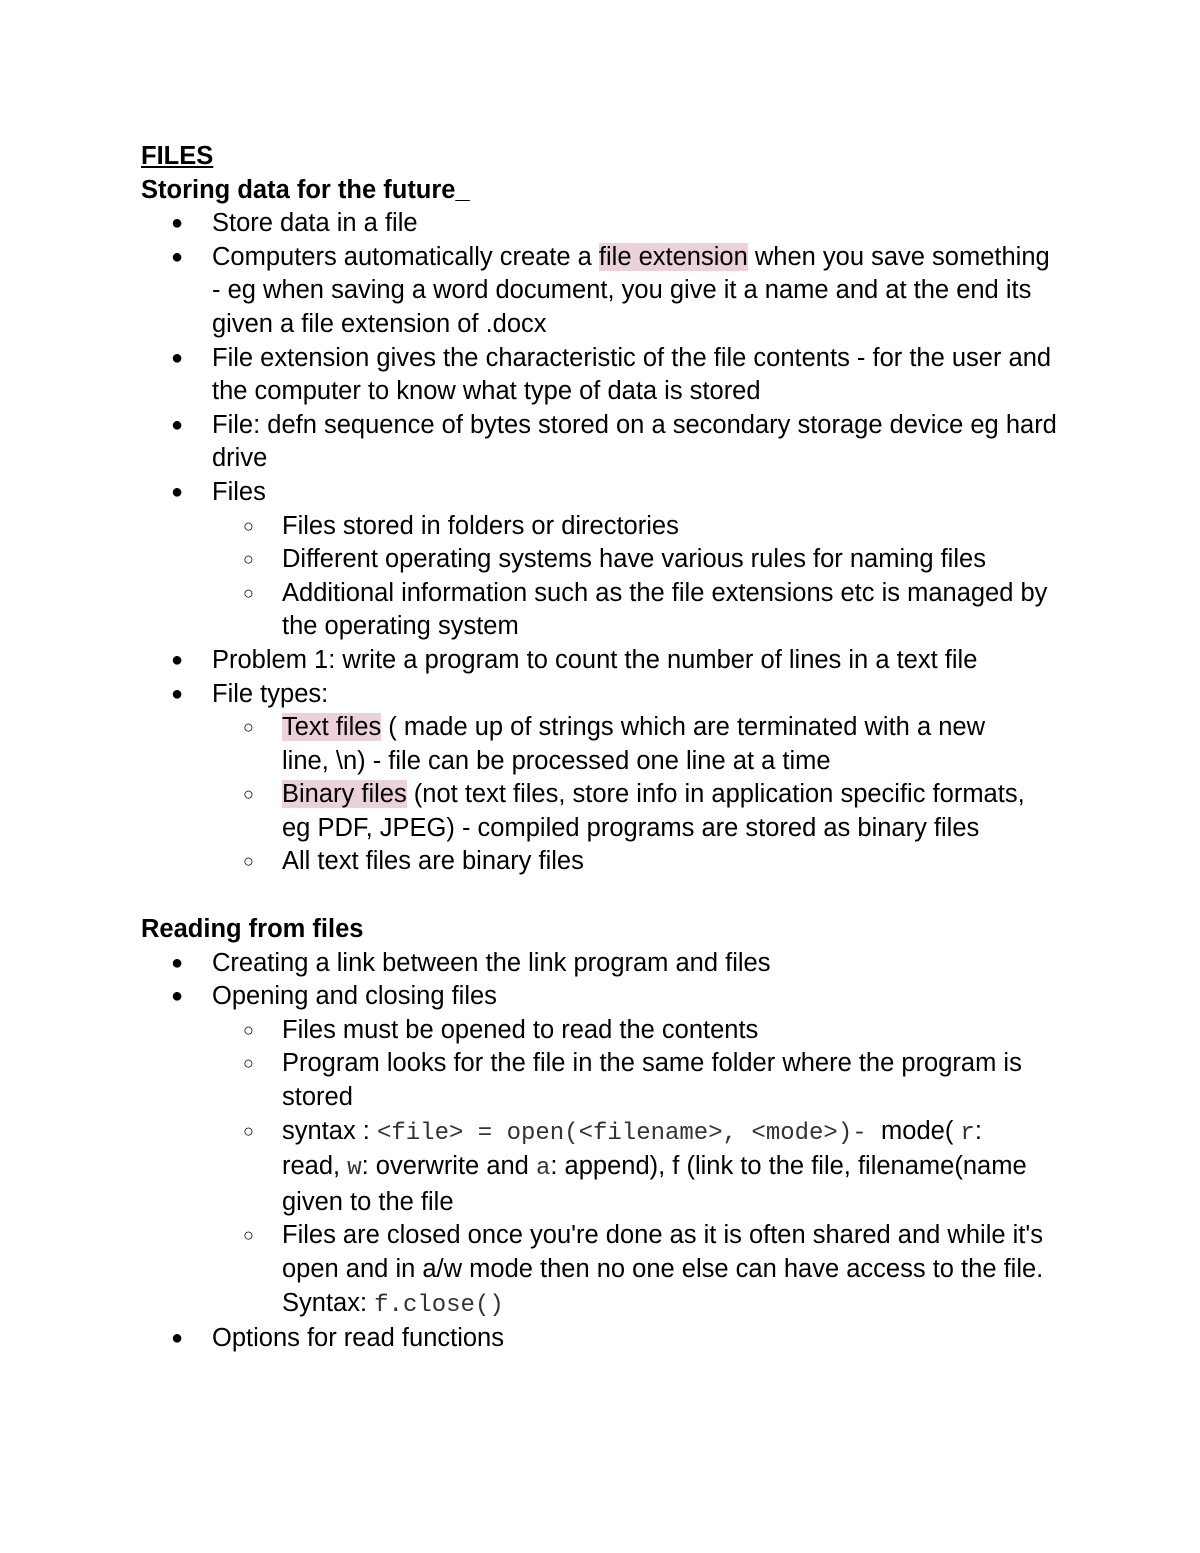 This screenshot has height=1553, width=1200. I want to click on list-item: ● Opening and closing files, so click(606, 997).